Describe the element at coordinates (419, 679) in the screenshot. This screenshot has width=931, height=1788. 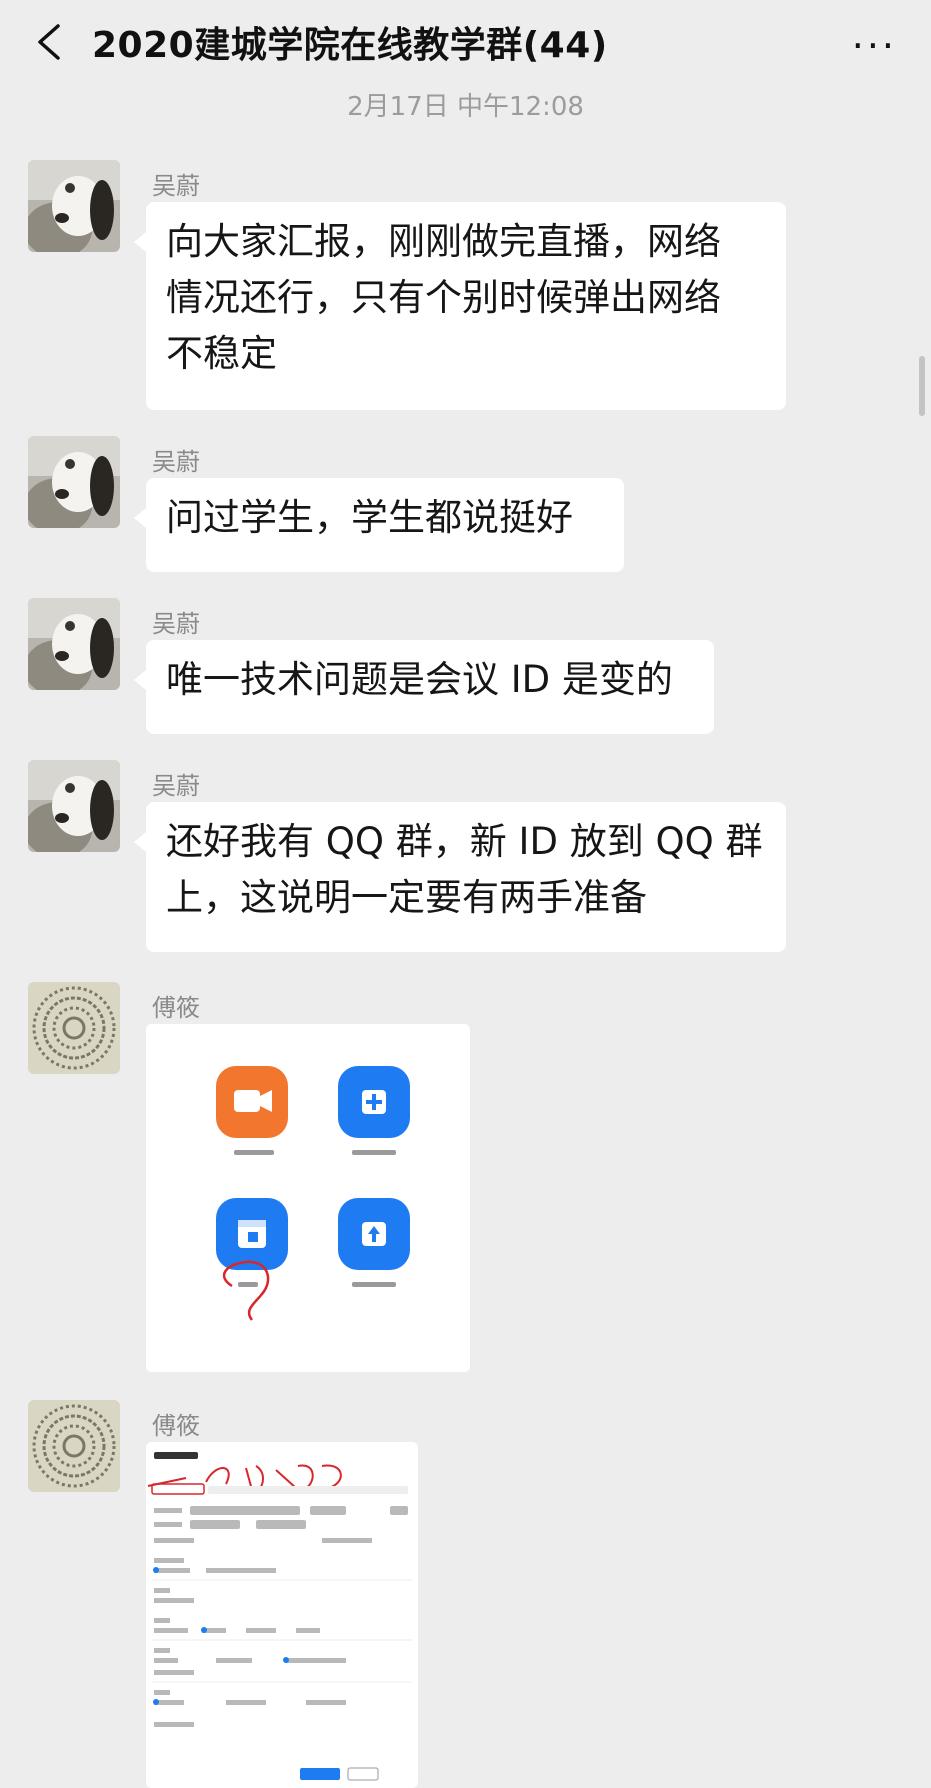
I see `message-text: 唯一技术问题是会议 ID 是变的` at that location.